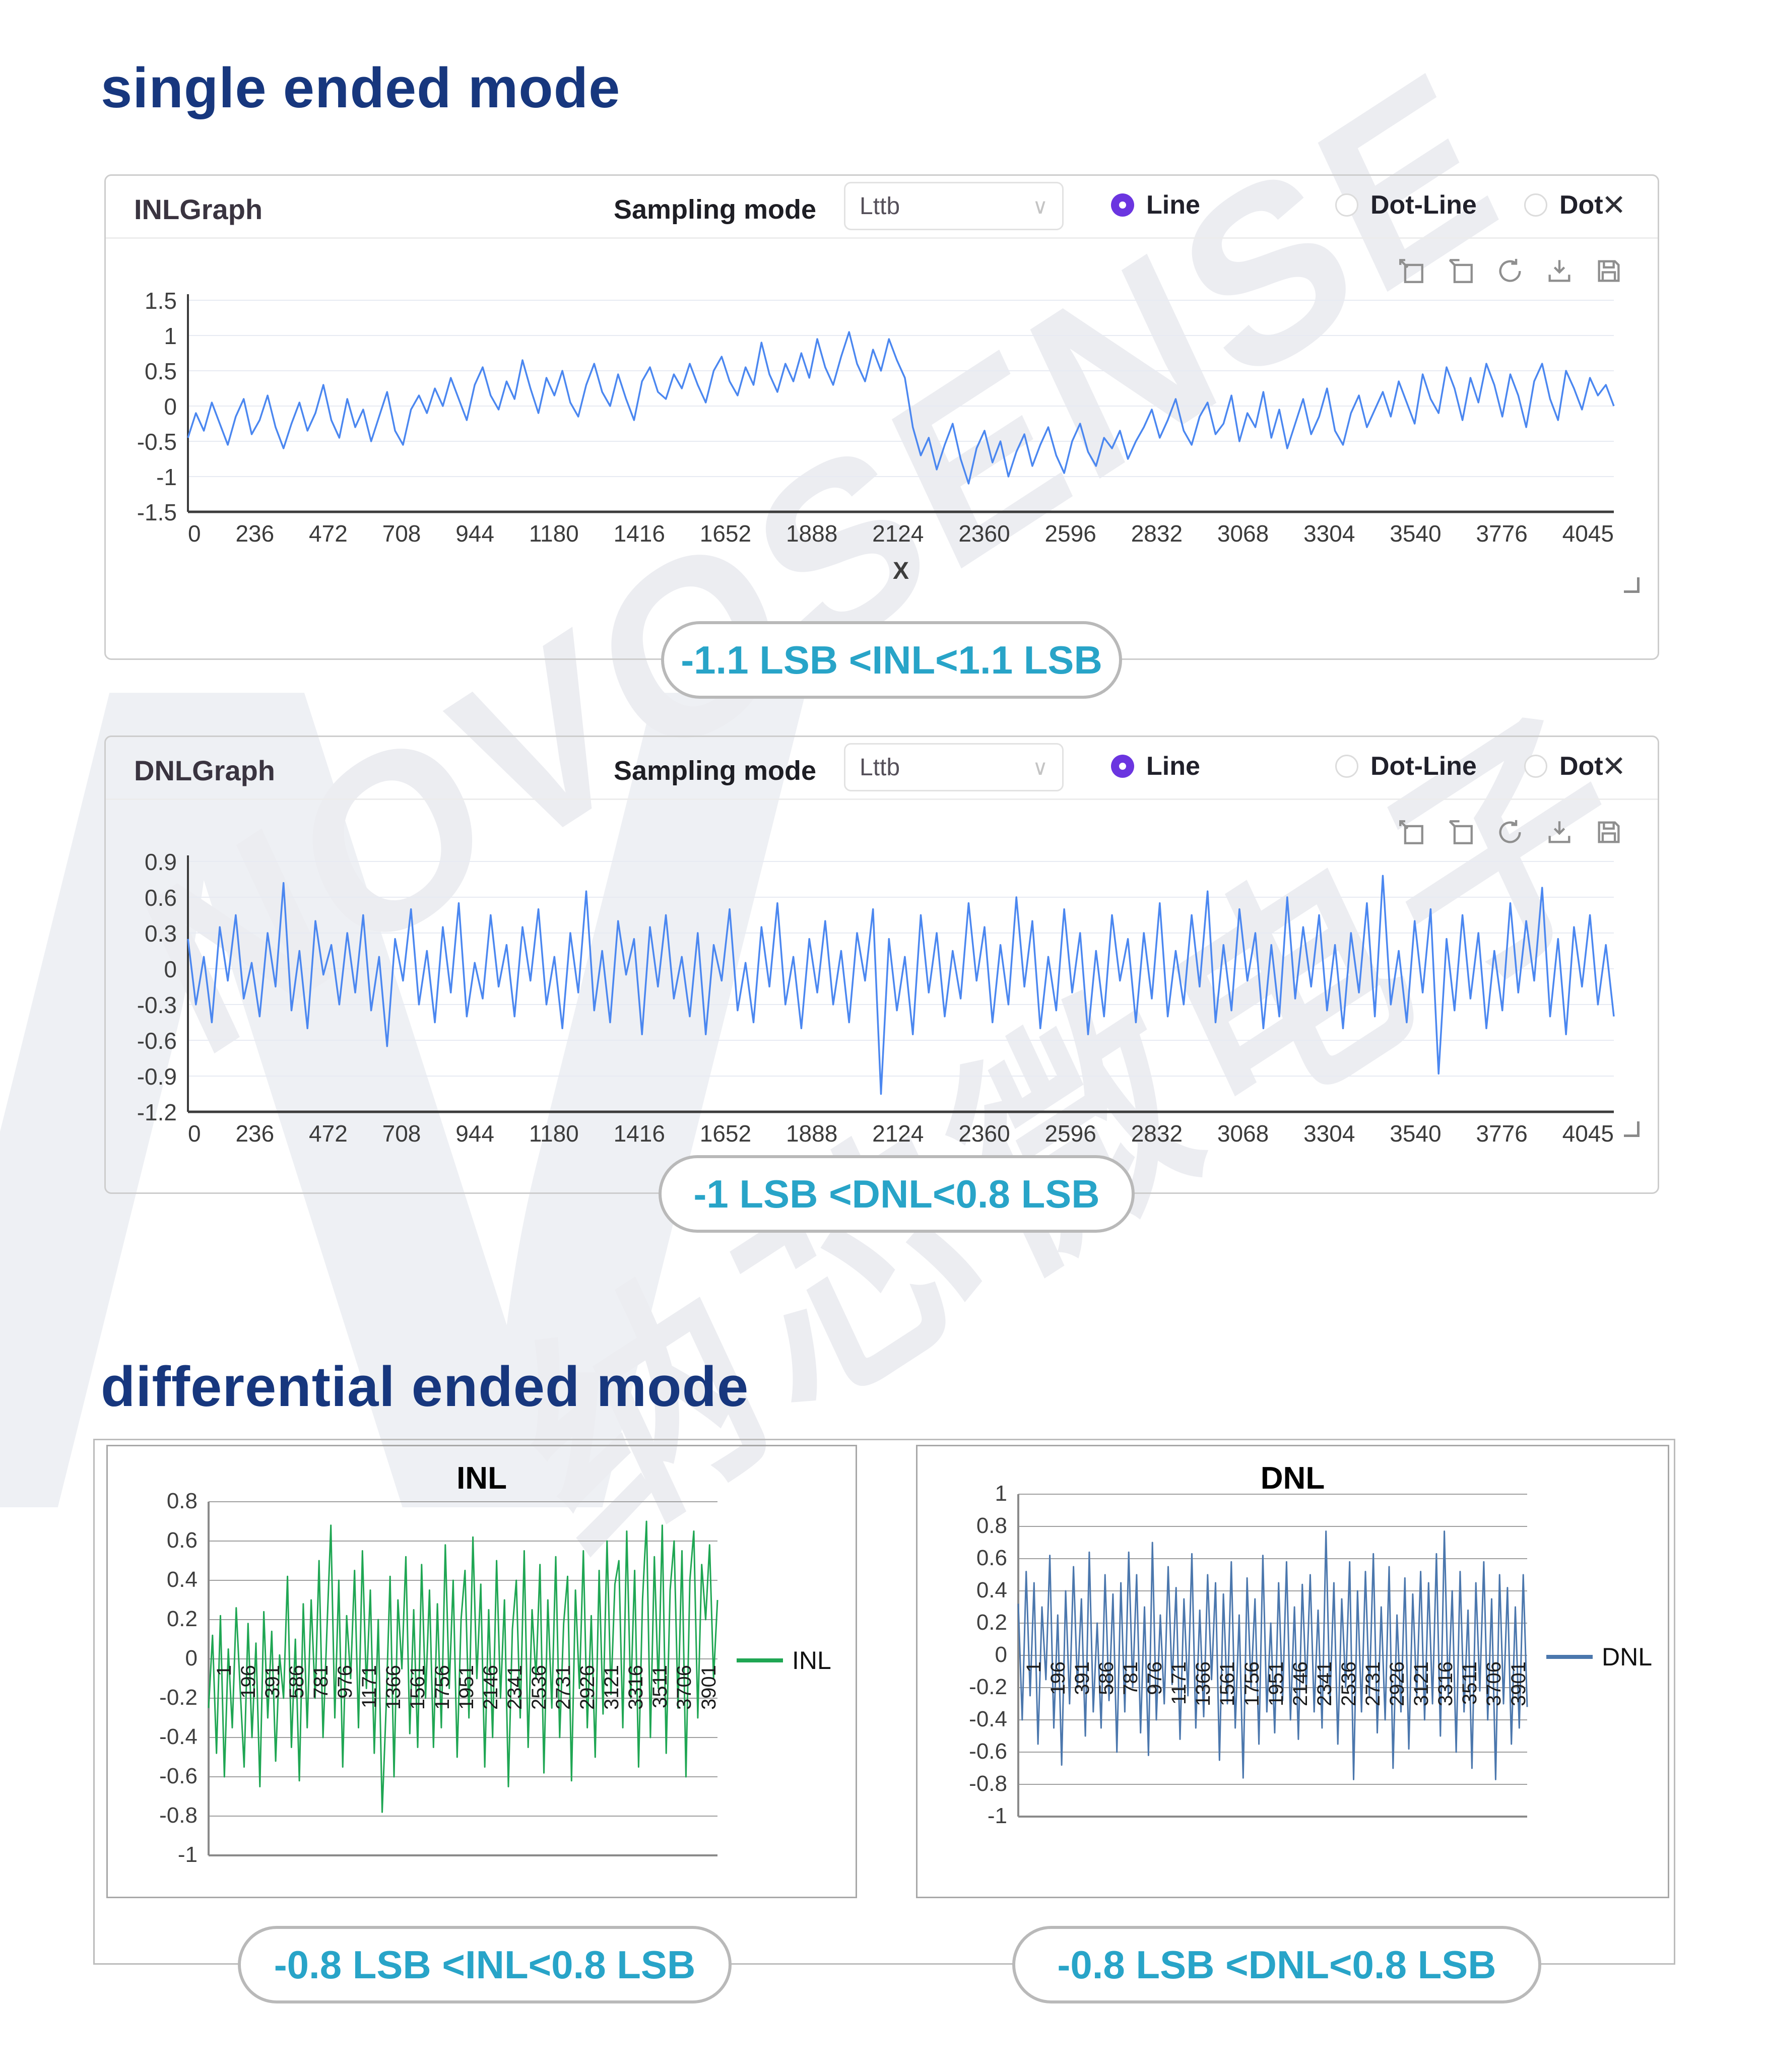 The height and width of the screenshot is (2072, 1767). Describe the element at coordinates (901, 571) in the screenshot. I see `x-axis-title: X` at that location.